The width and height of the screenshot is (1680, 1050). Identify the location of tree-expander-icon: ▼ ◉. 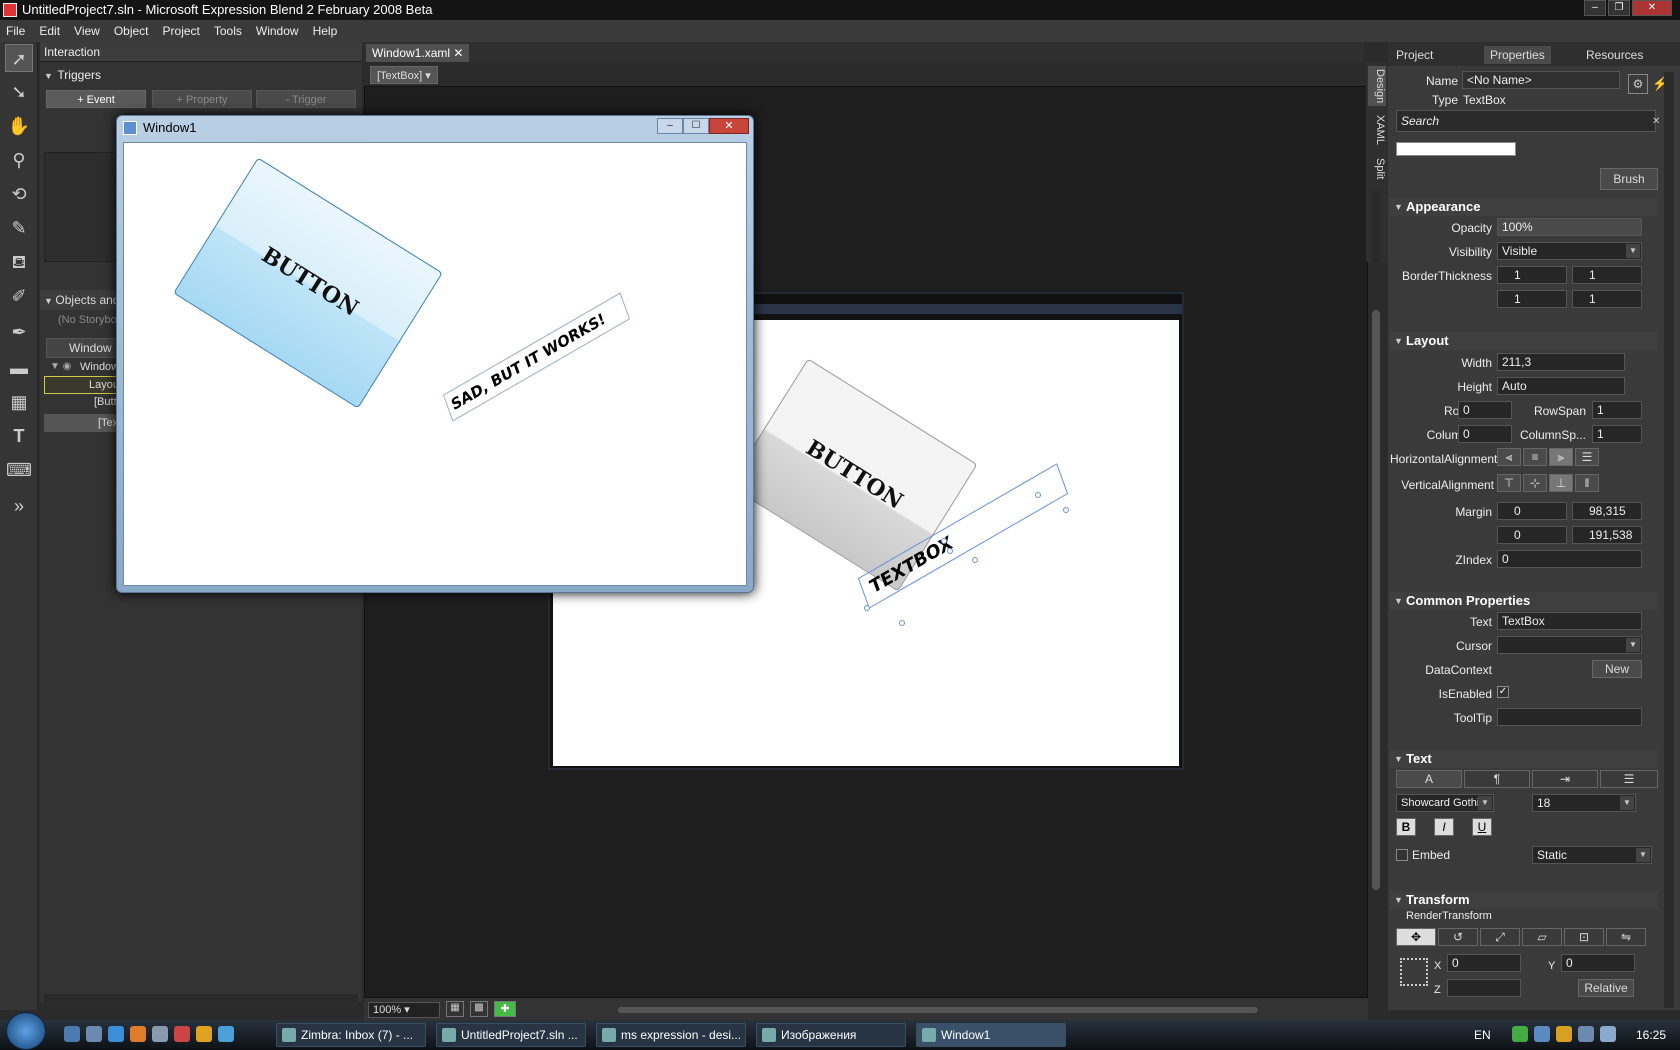
(60, 366).